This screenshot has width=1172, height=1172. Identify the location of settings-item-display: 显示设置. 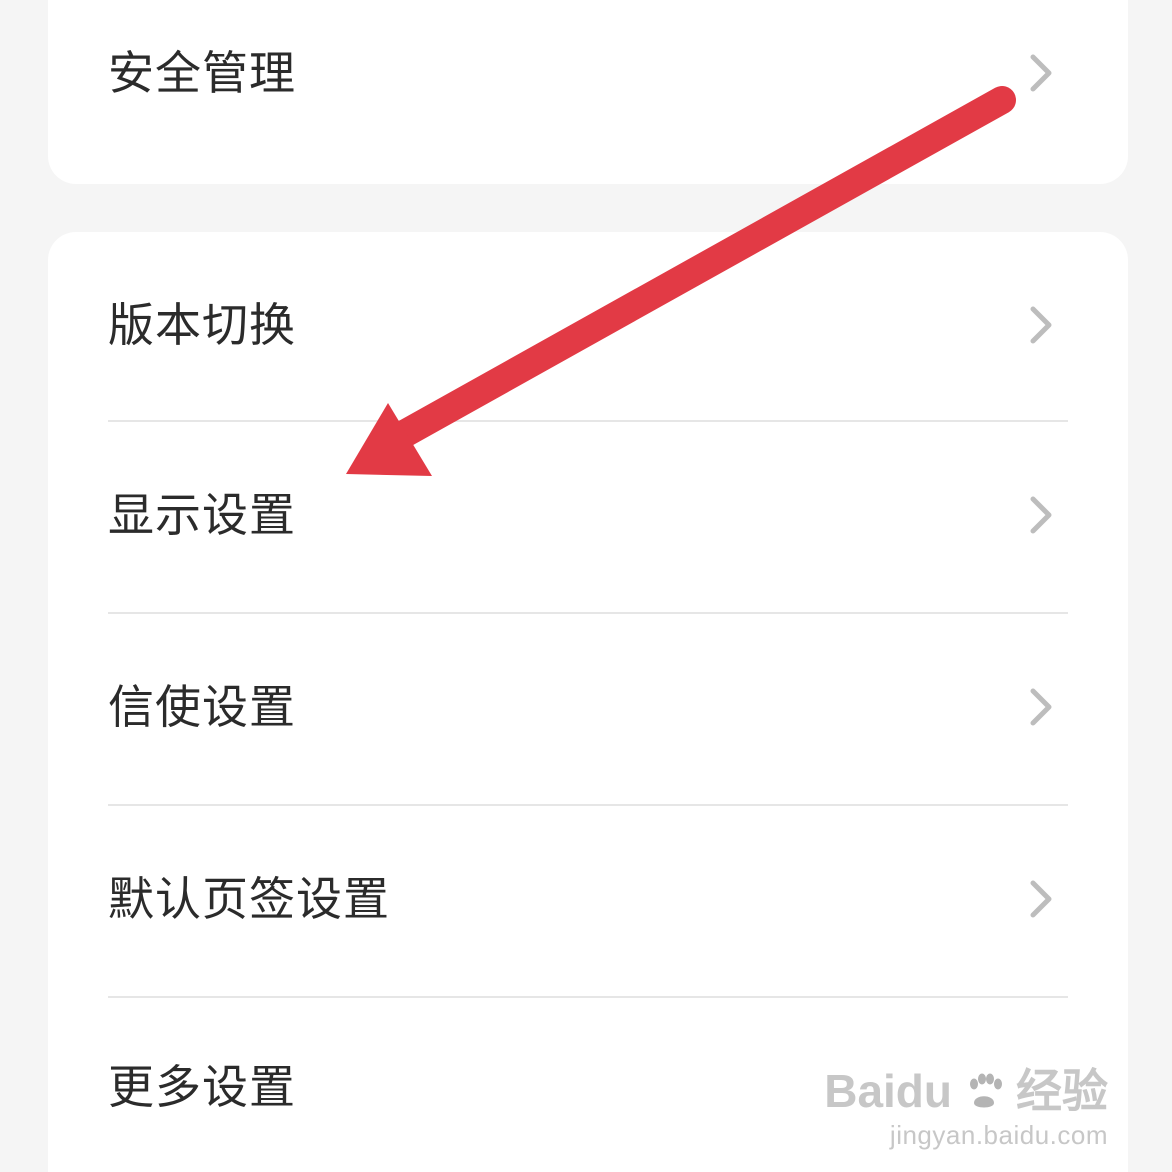
(588, 515).